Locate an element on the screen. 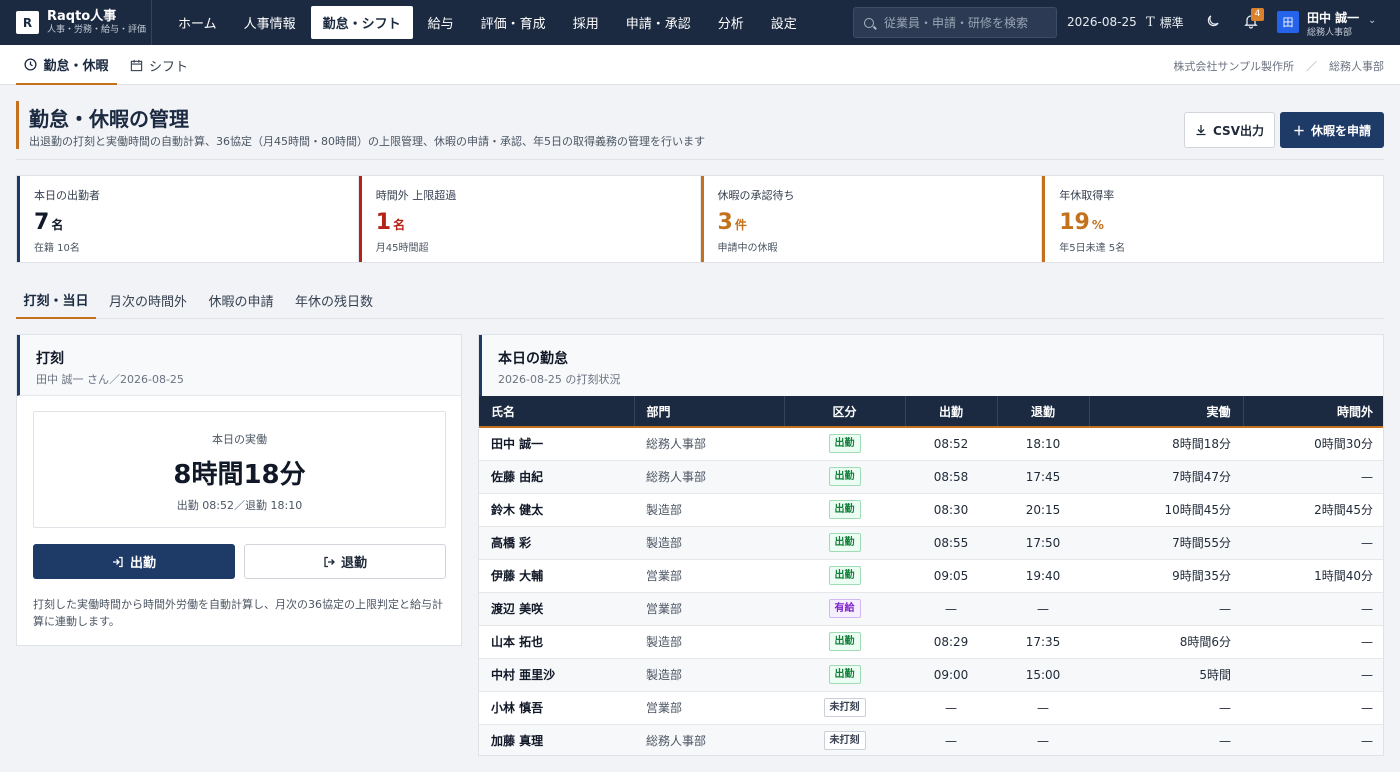 Image resolution: width=1400 pixels, height=772 pixels. avatar: 田 is located at coordinates (1288, 22).